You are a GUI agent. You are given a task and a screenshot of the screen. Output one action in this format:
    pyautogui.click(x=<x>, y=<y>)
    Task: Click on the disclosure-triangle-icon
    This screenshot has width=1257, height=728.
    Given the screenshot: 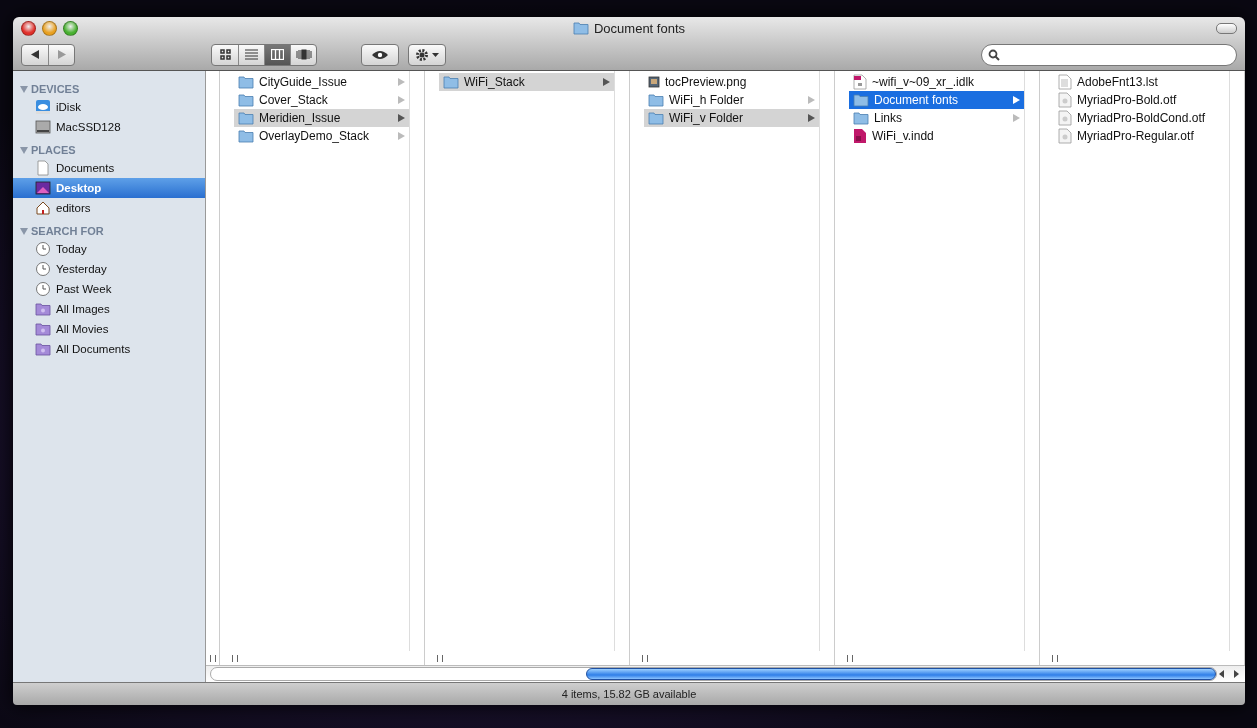 What is the action you would take?
    pyautogui.click(x=24, y=231)
    